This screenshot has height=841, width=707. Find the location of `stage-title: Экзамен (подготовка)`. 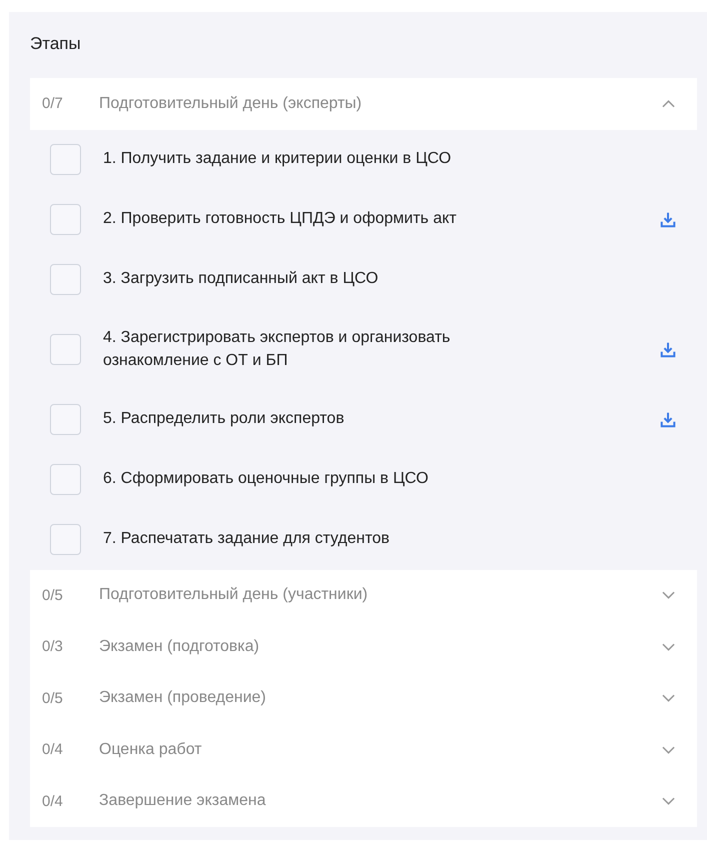

stage-title: Экзамен (подготовка) is located at coordinates (380, 647).